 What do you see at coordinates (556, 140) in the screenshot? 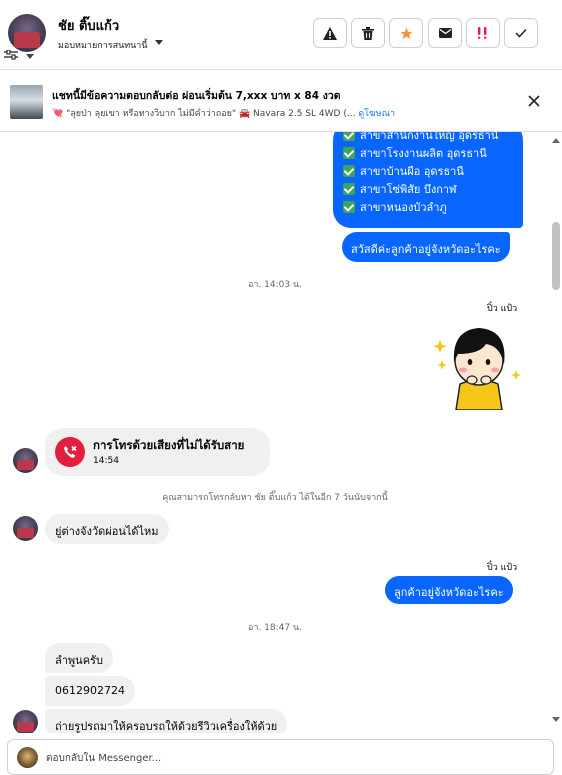
I see `scroll-up-arrow-icon` at bounding box center [556, 140].